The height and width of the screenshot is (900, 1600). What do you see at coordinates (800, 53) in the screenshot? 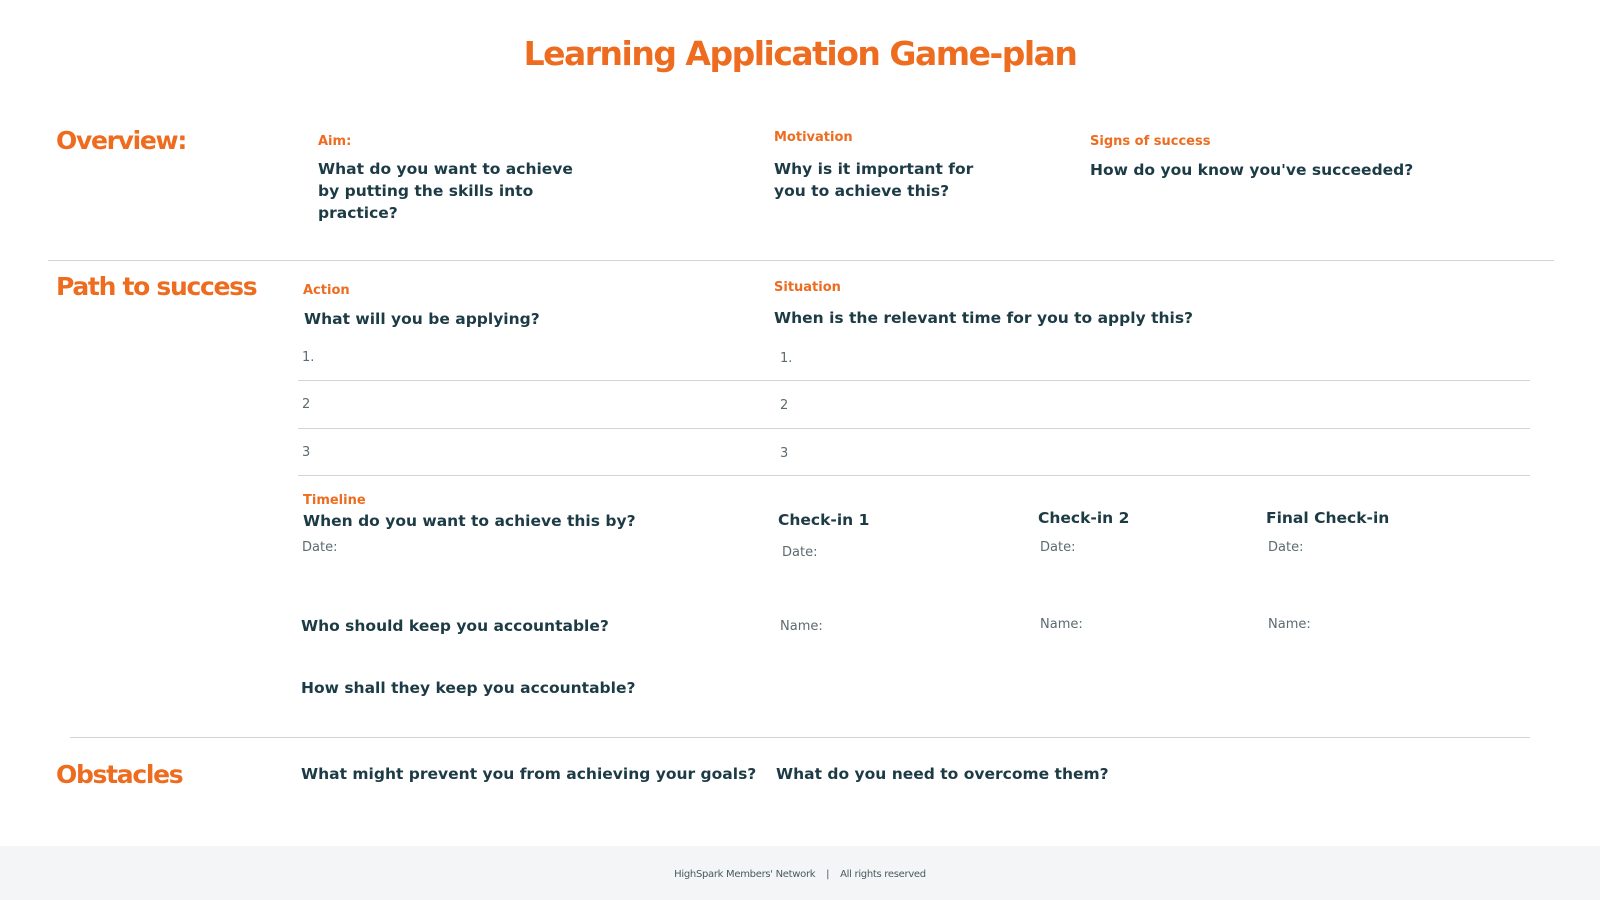
I see `page-title: Learning Application Game-plan` at bounding box center [800, 53].